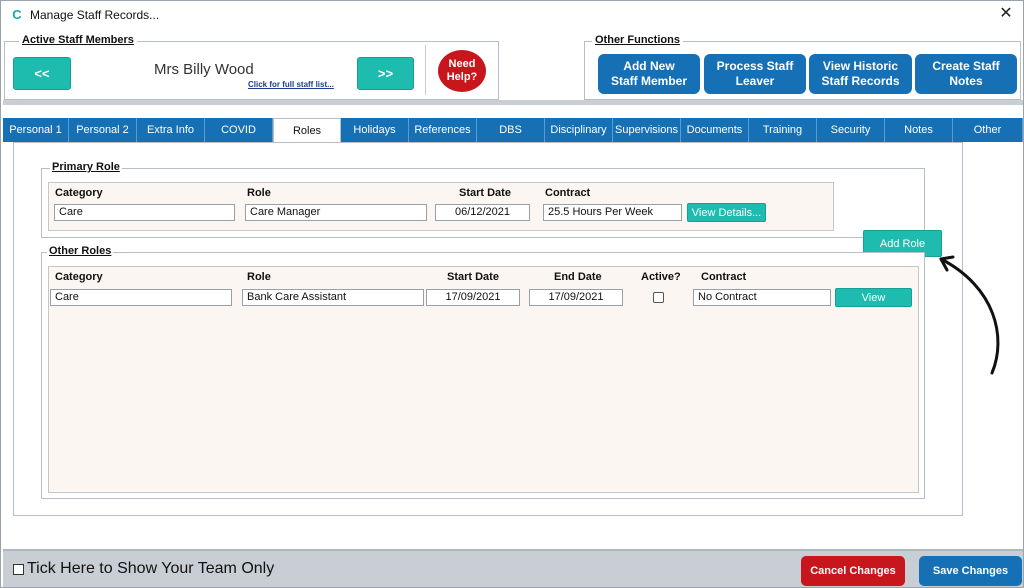  What do you see at coordinates (919, 130) in the screenshot?
I see `tab-notes: Notes` at bounding box center [919, 130].